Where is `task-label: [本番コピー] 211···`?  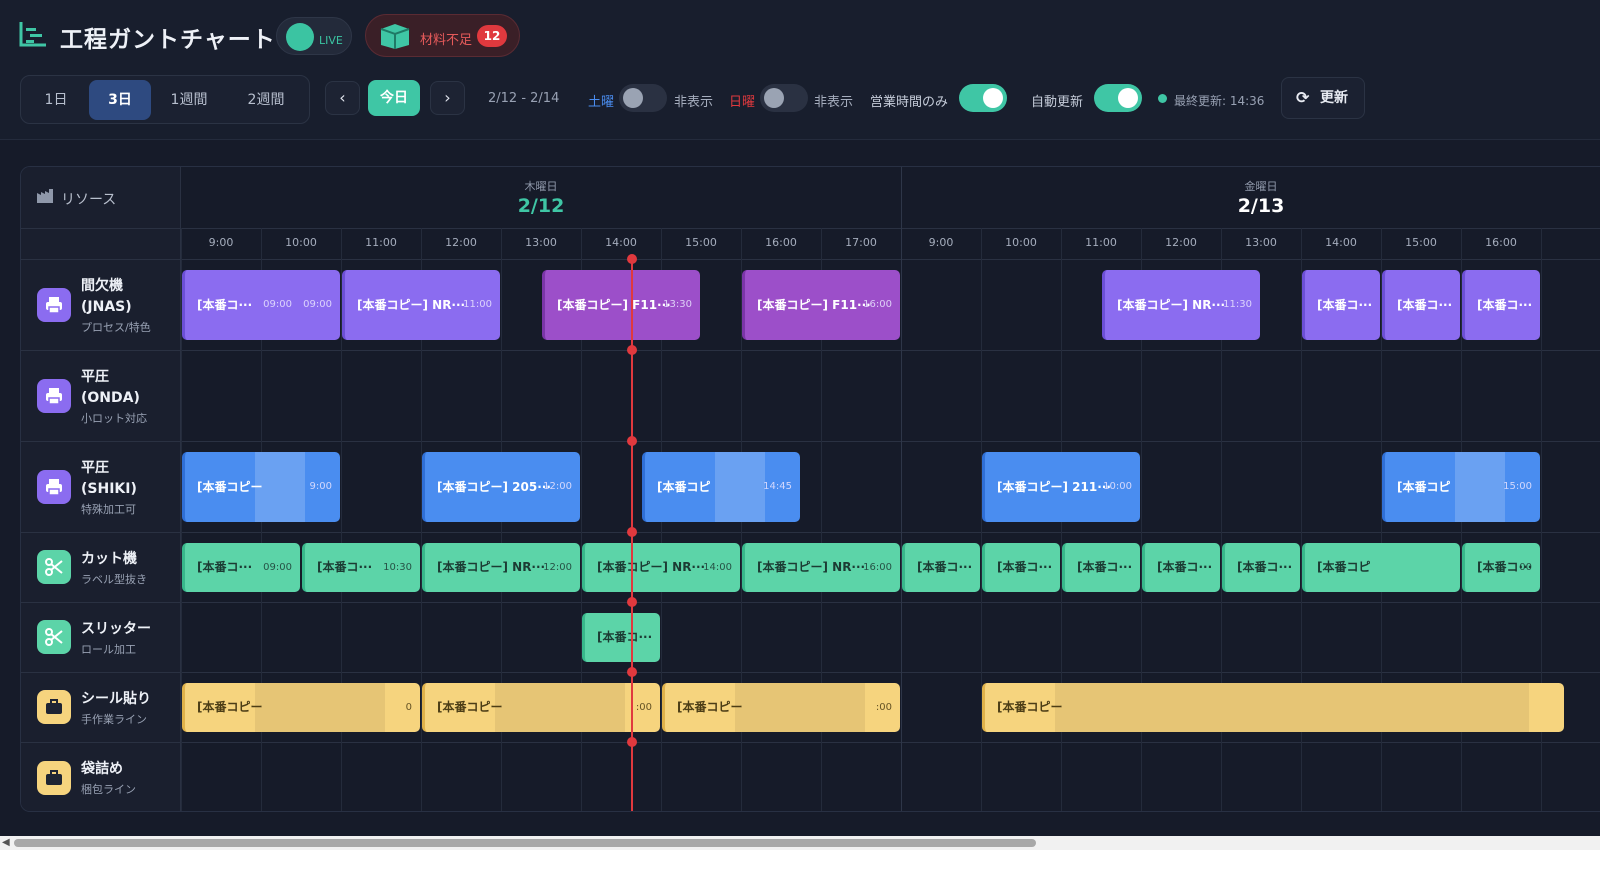
task-label: [本番コピー] 211··· is located at coordinates (1054, 487).